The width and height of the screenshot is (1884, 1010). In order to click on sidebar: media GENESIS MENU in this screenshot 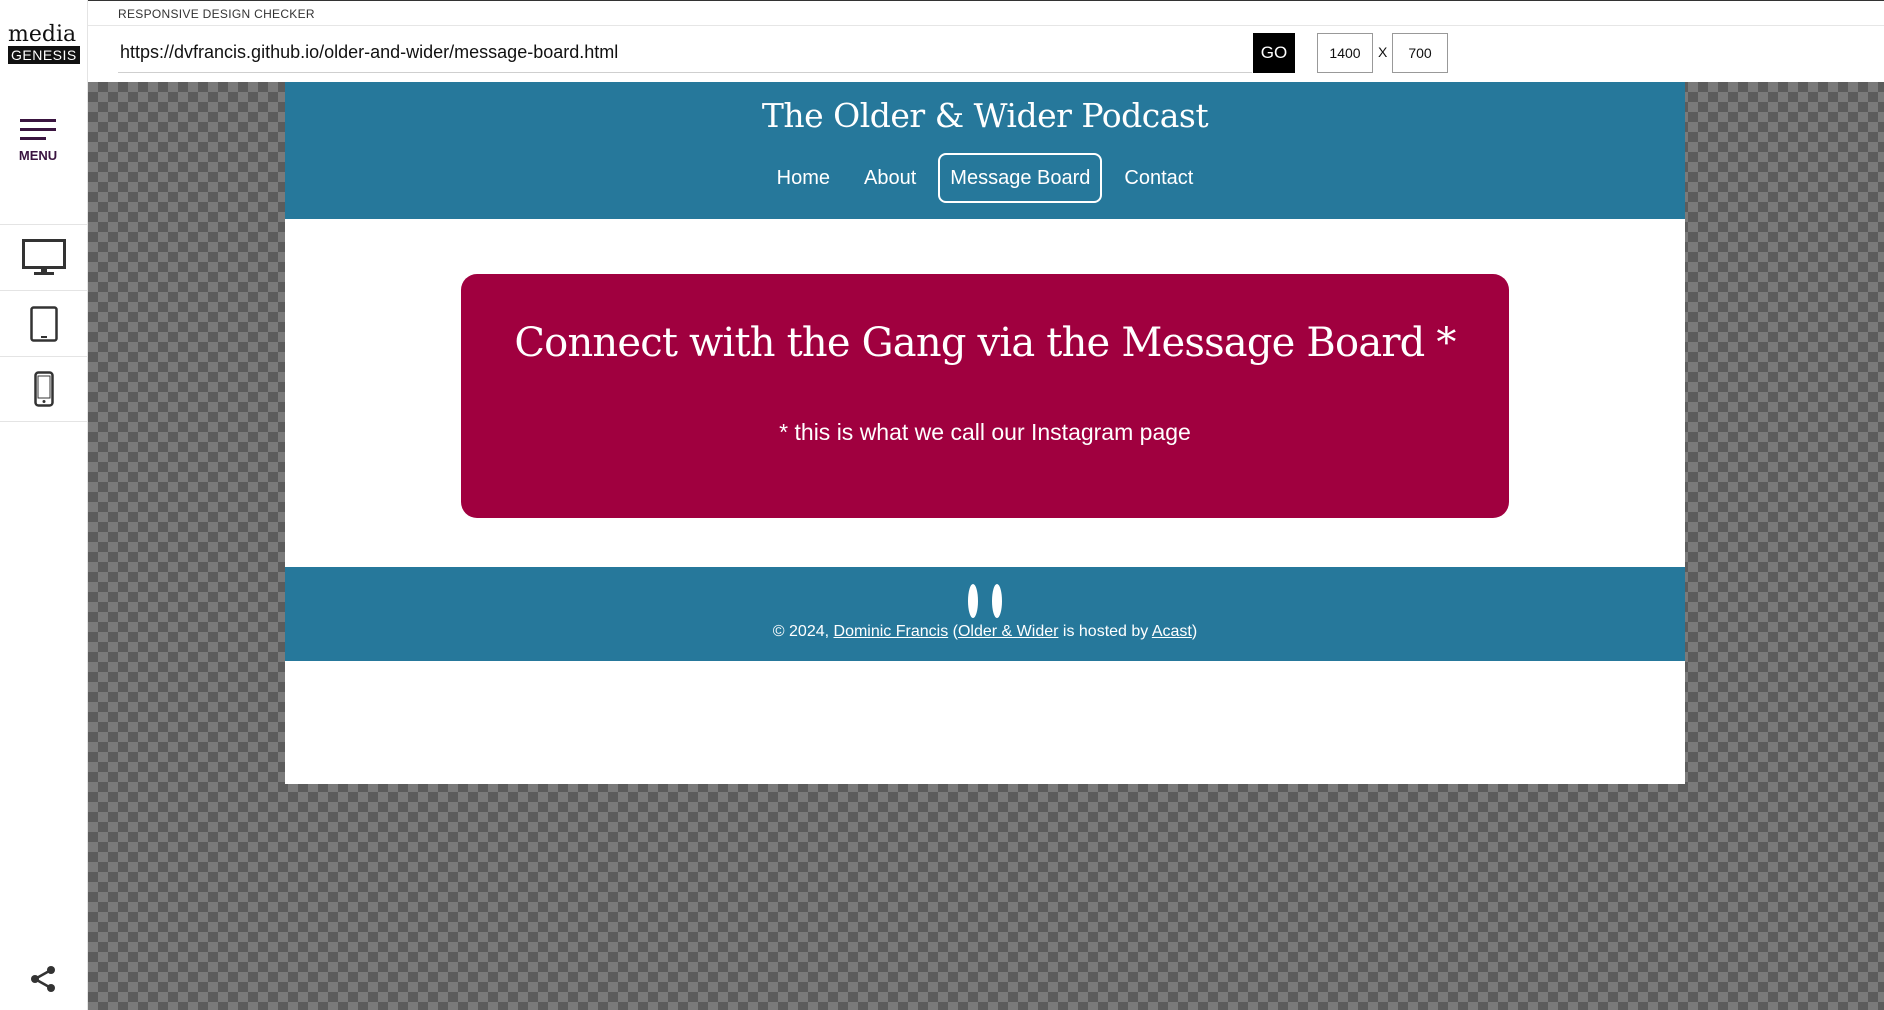, I will do `click(44, 505)`.